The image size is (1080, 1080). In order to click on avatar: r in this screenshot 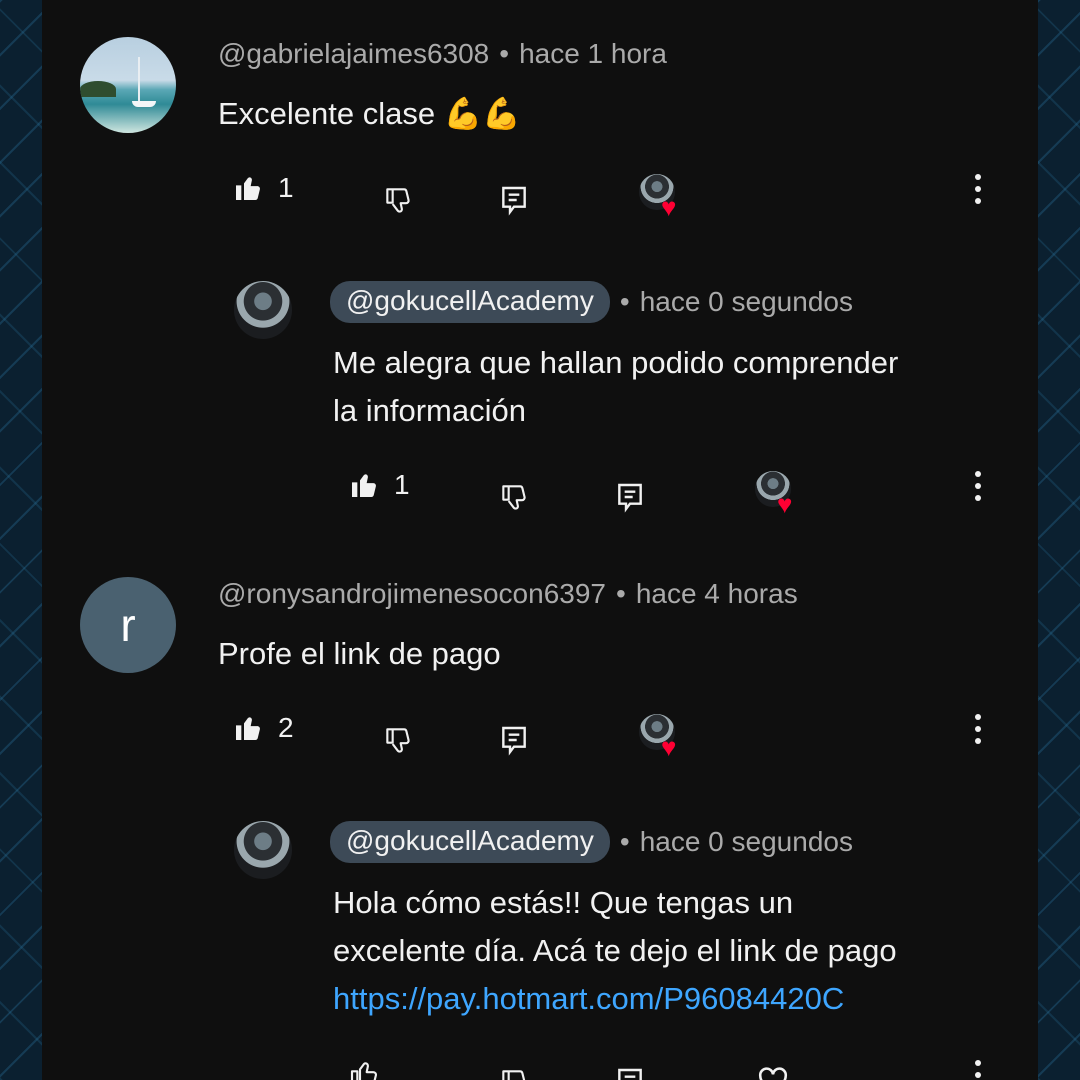, I will do `click(128, 625)`.